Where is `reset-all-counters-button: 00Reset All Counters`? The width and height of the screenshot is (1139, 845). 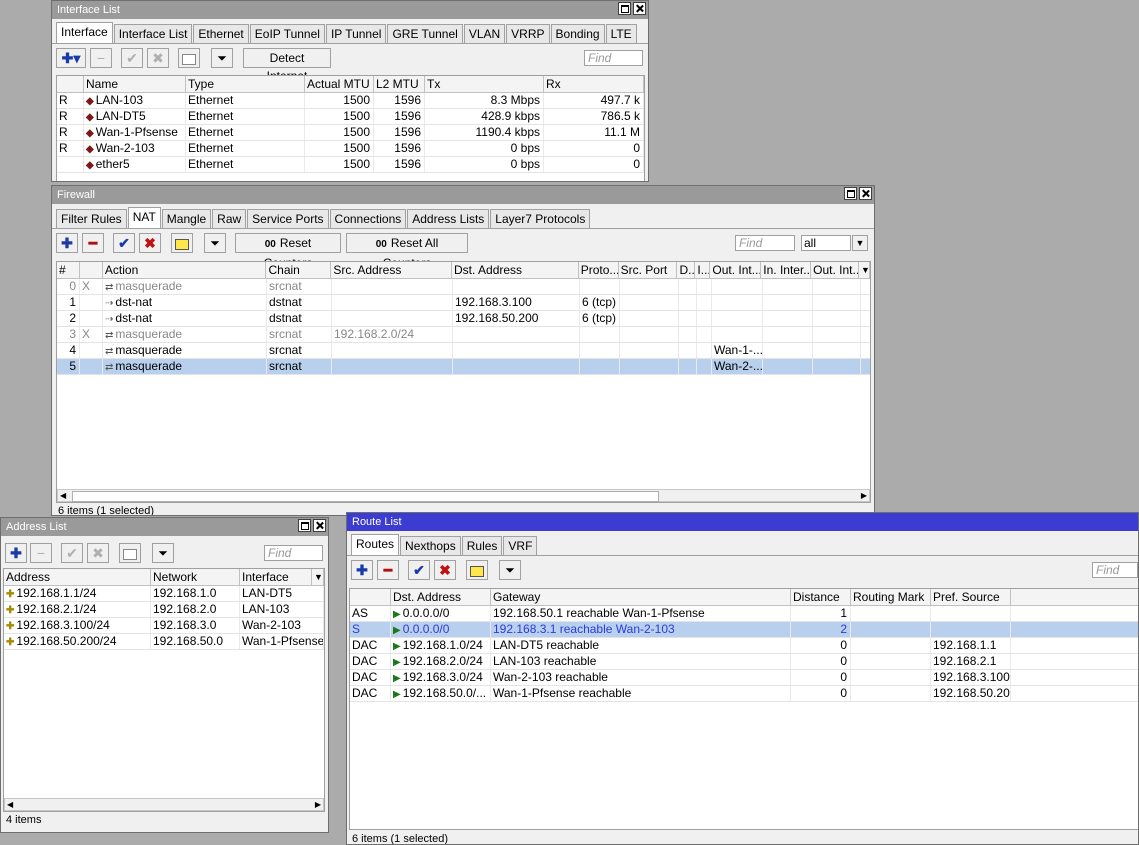
reset-all-counters-button: 00Reset All Counters is located at coordinates (407, 251).